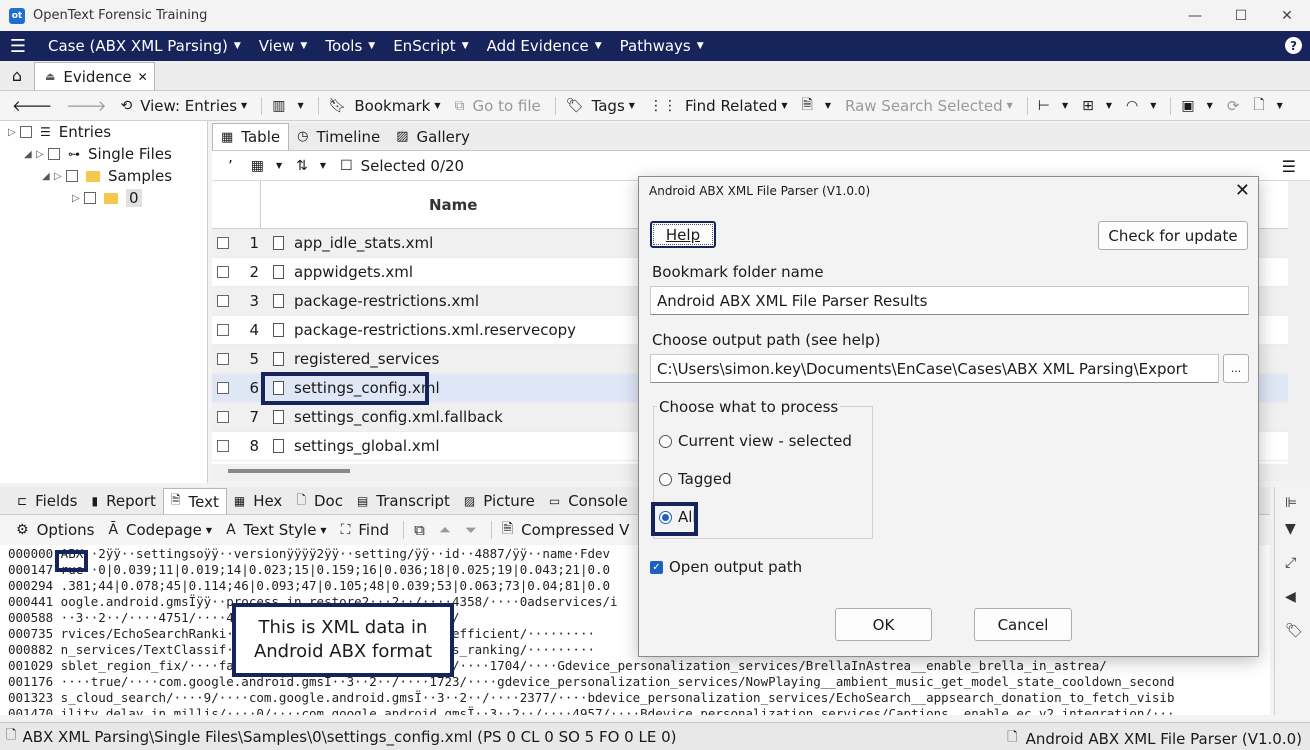 This screenshot has height=750, width=1310. I want to click on tab-console: ▭ Console, so click(588, 501).